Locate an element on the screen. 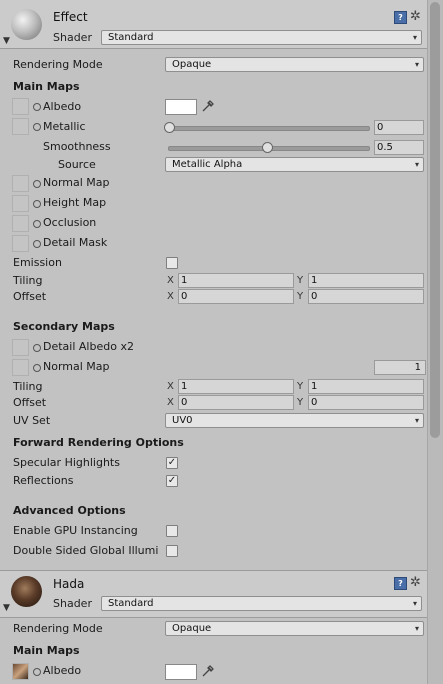 This screenshot has width=443, height=684. reflections-label: Reflections is located at coordinates (43, 480).